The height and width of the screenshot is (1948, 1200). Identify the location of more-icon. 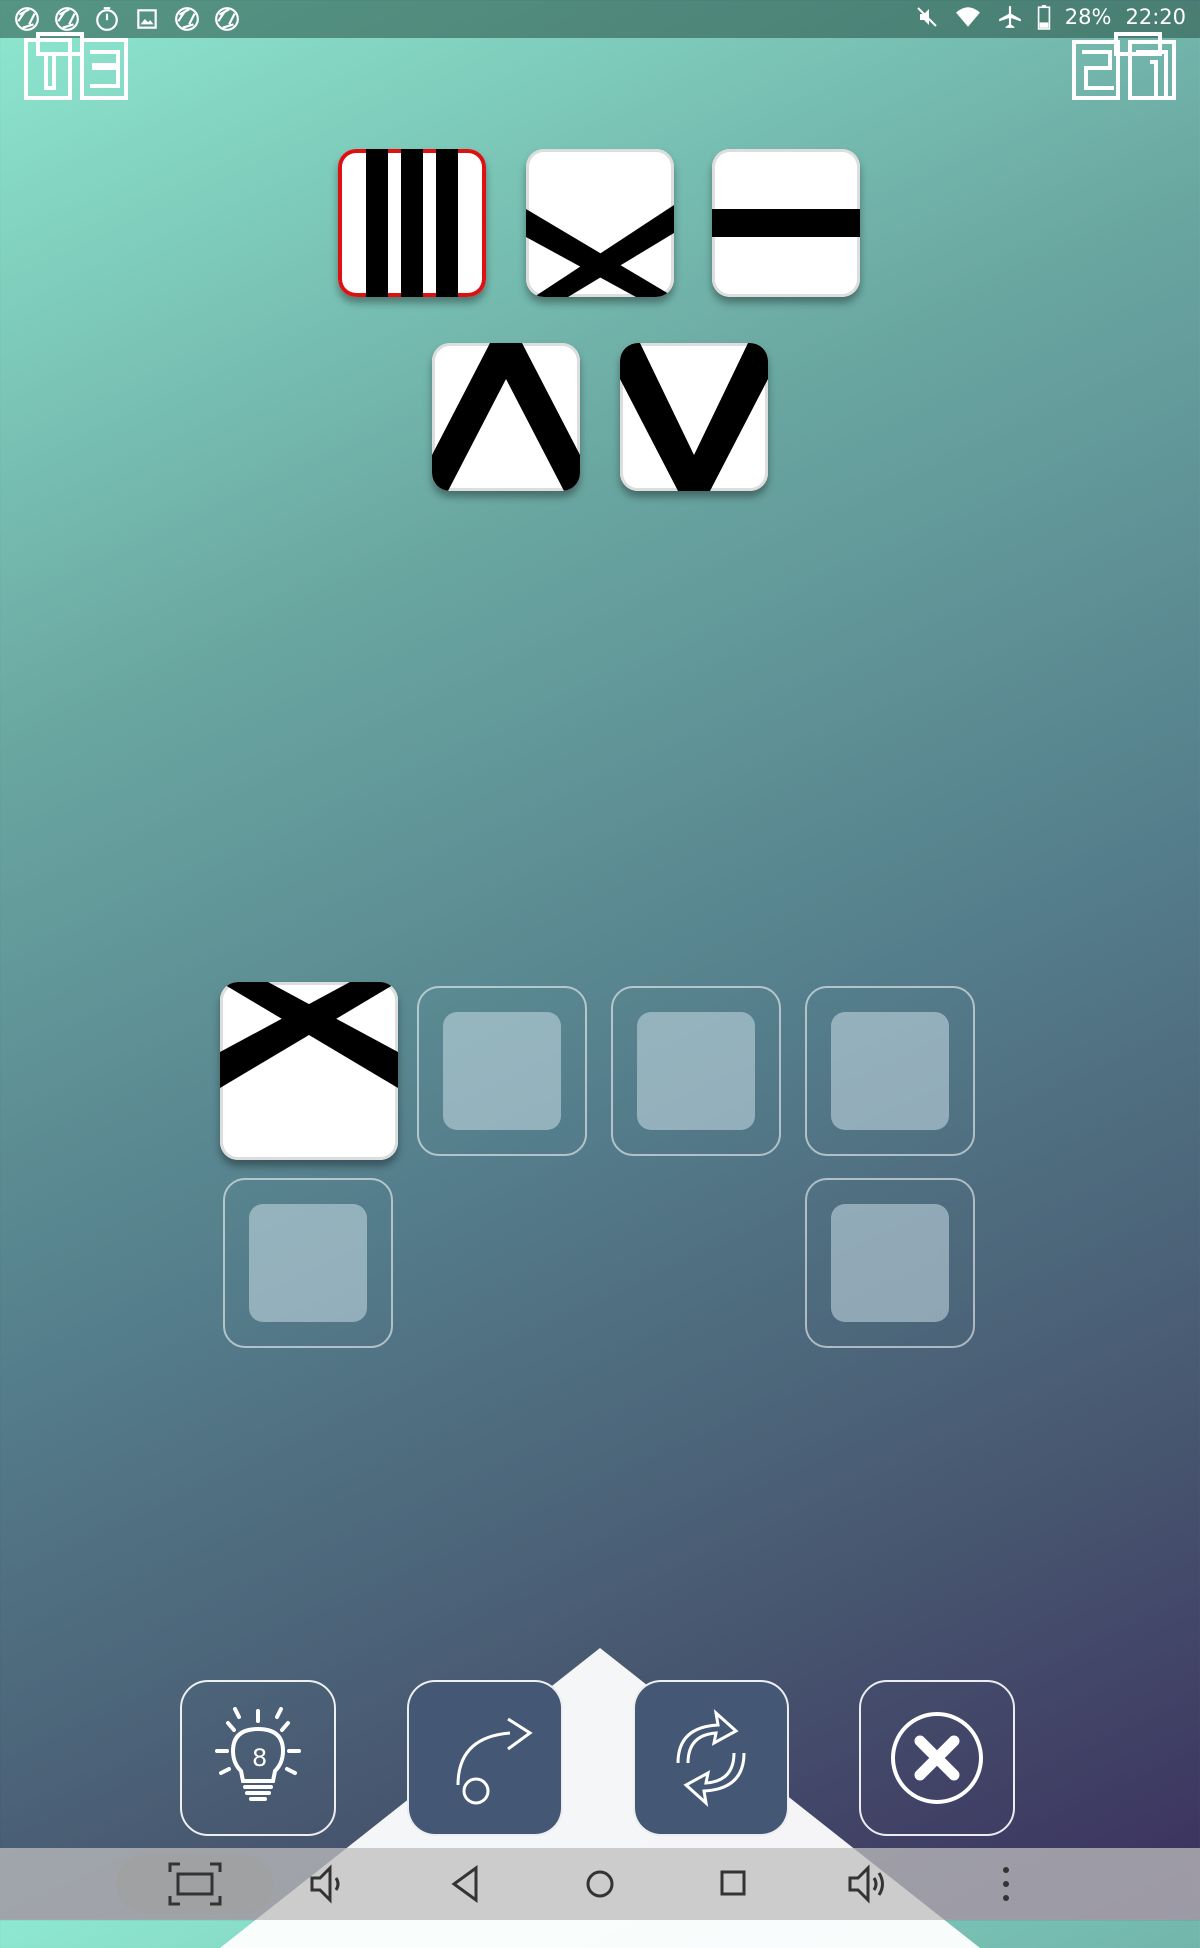
(1006, 1884).